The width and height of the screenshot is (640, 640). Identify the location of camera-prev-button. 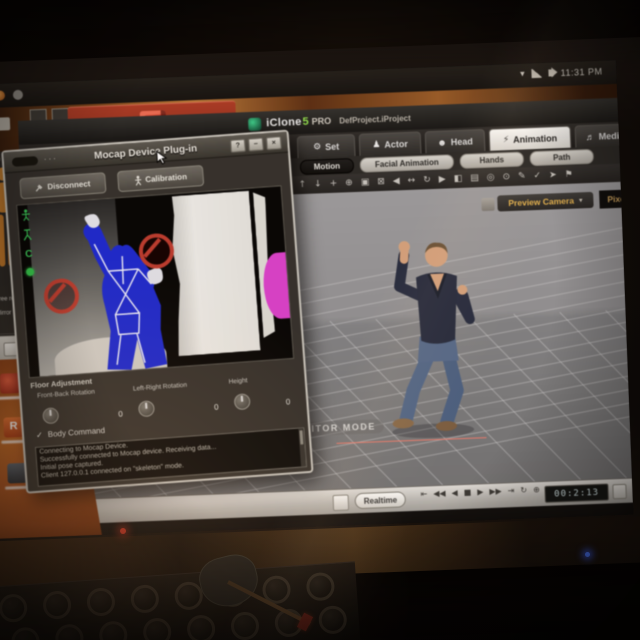
(488, 204).